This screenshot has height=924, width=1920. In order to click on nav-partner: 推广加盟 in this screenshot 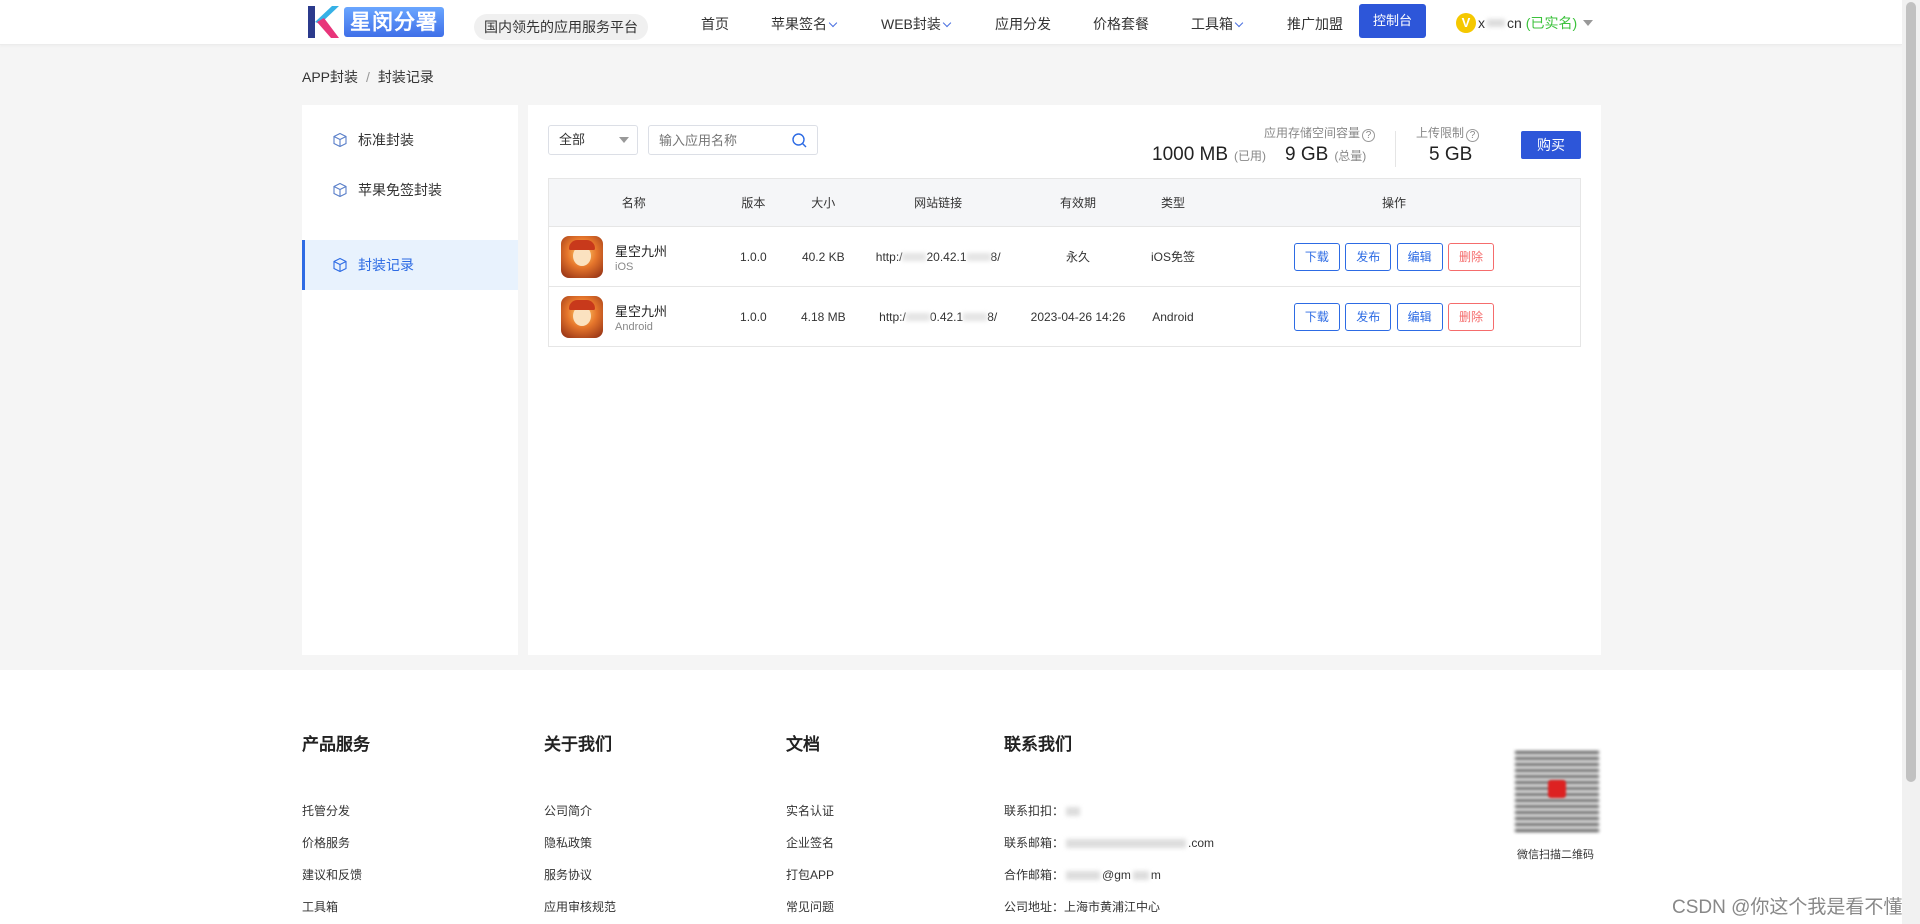, I will do `click(1315, 24)`.